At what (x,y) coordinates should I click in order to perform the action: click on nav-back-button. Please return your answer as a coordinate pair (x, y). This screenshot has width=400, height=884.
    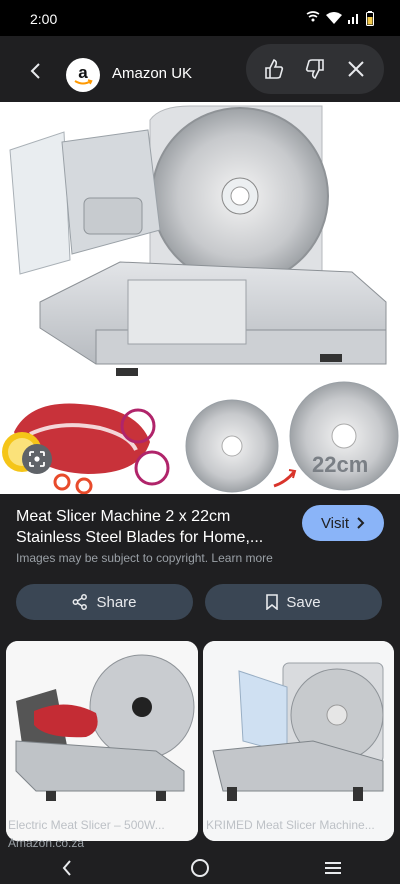
    Looking at the image, I should click on (67, 868).